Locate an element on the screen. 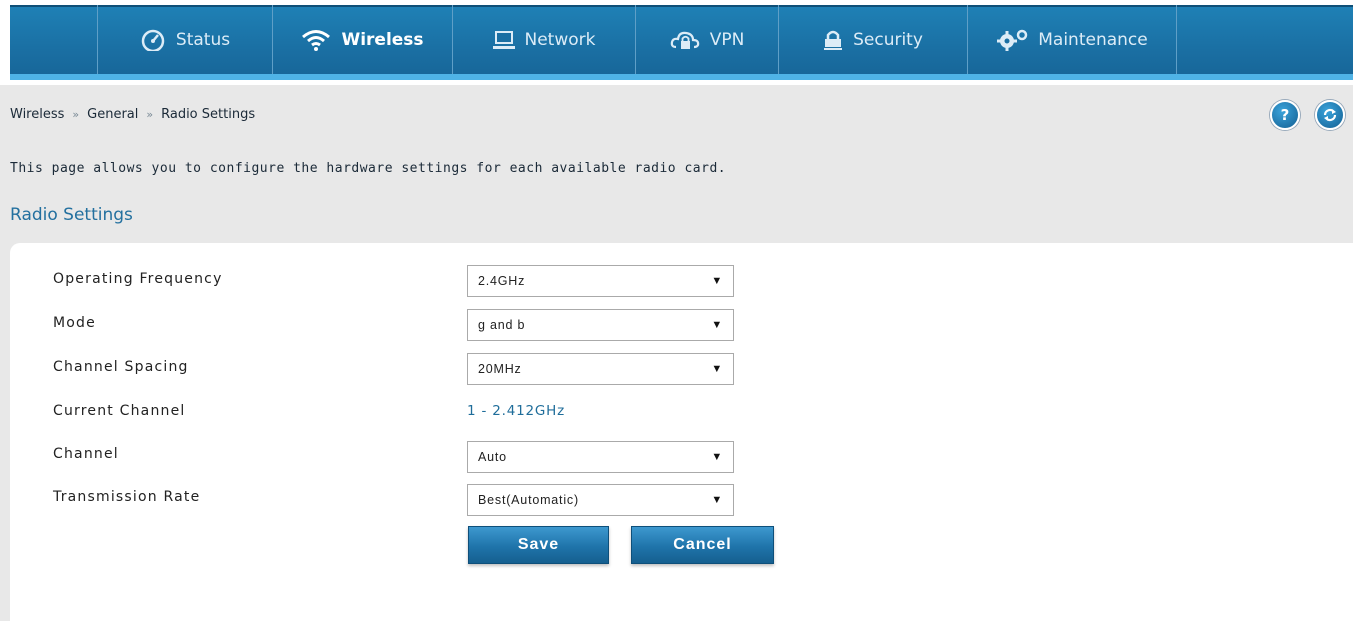  nav-item-security: Security is located at coordinates (872, 39).